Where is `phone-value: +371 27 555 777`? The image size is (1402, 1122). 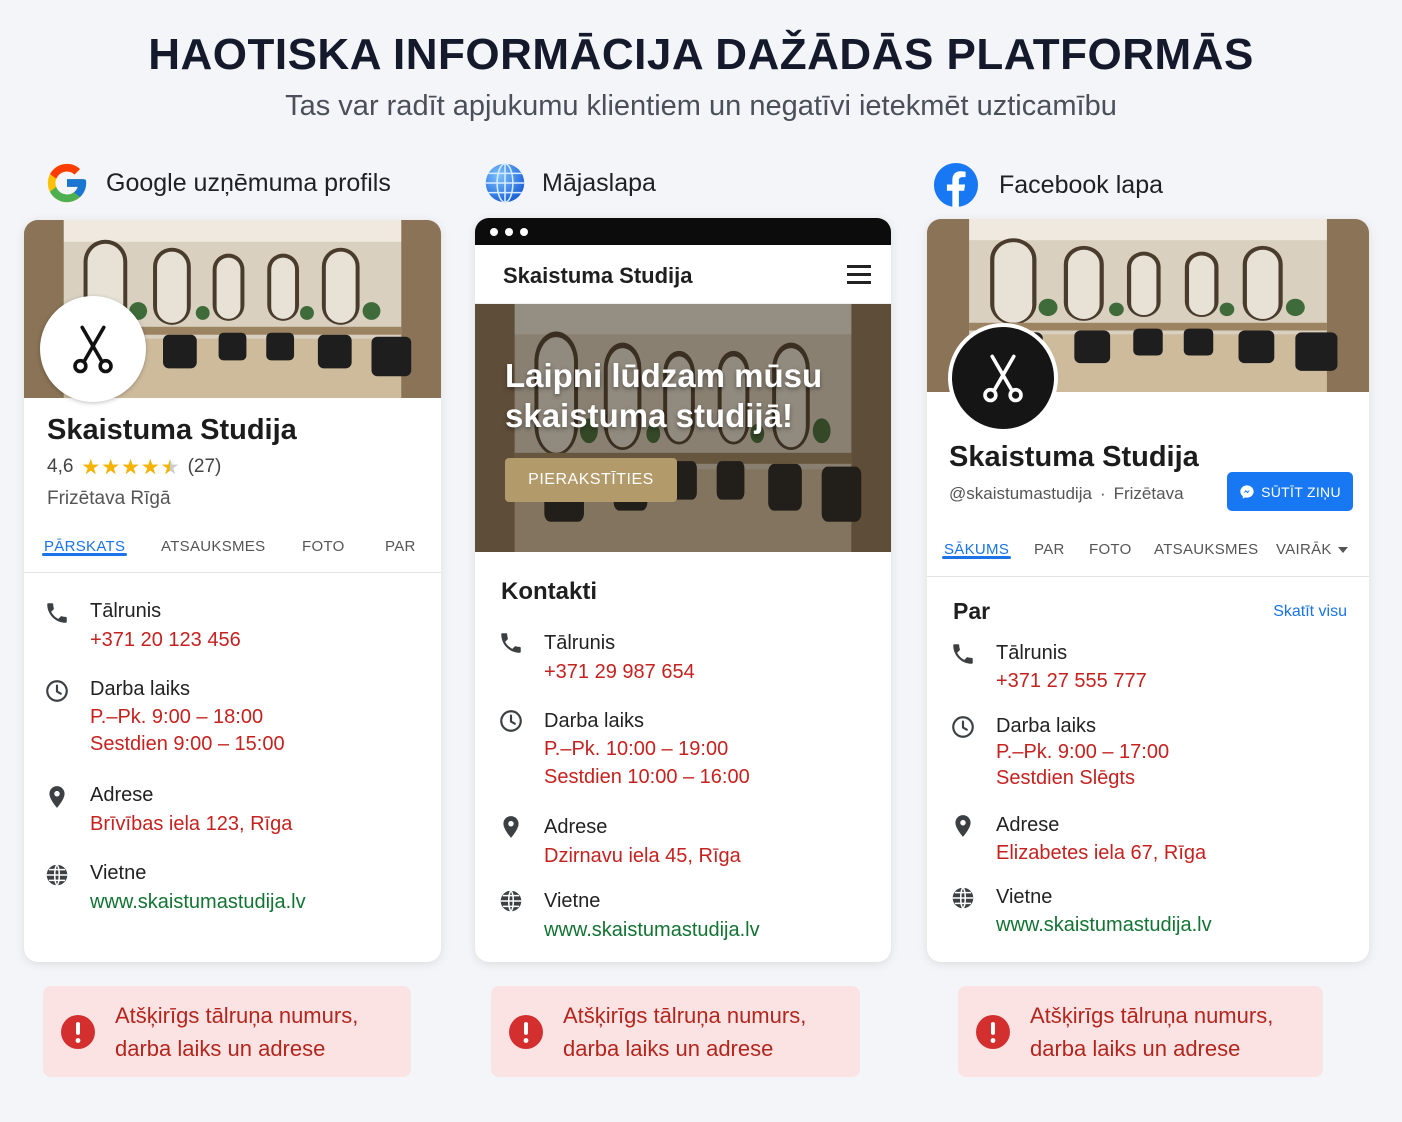 phone-value: +371 27 555 777 is located at coordinates (1071, 681).